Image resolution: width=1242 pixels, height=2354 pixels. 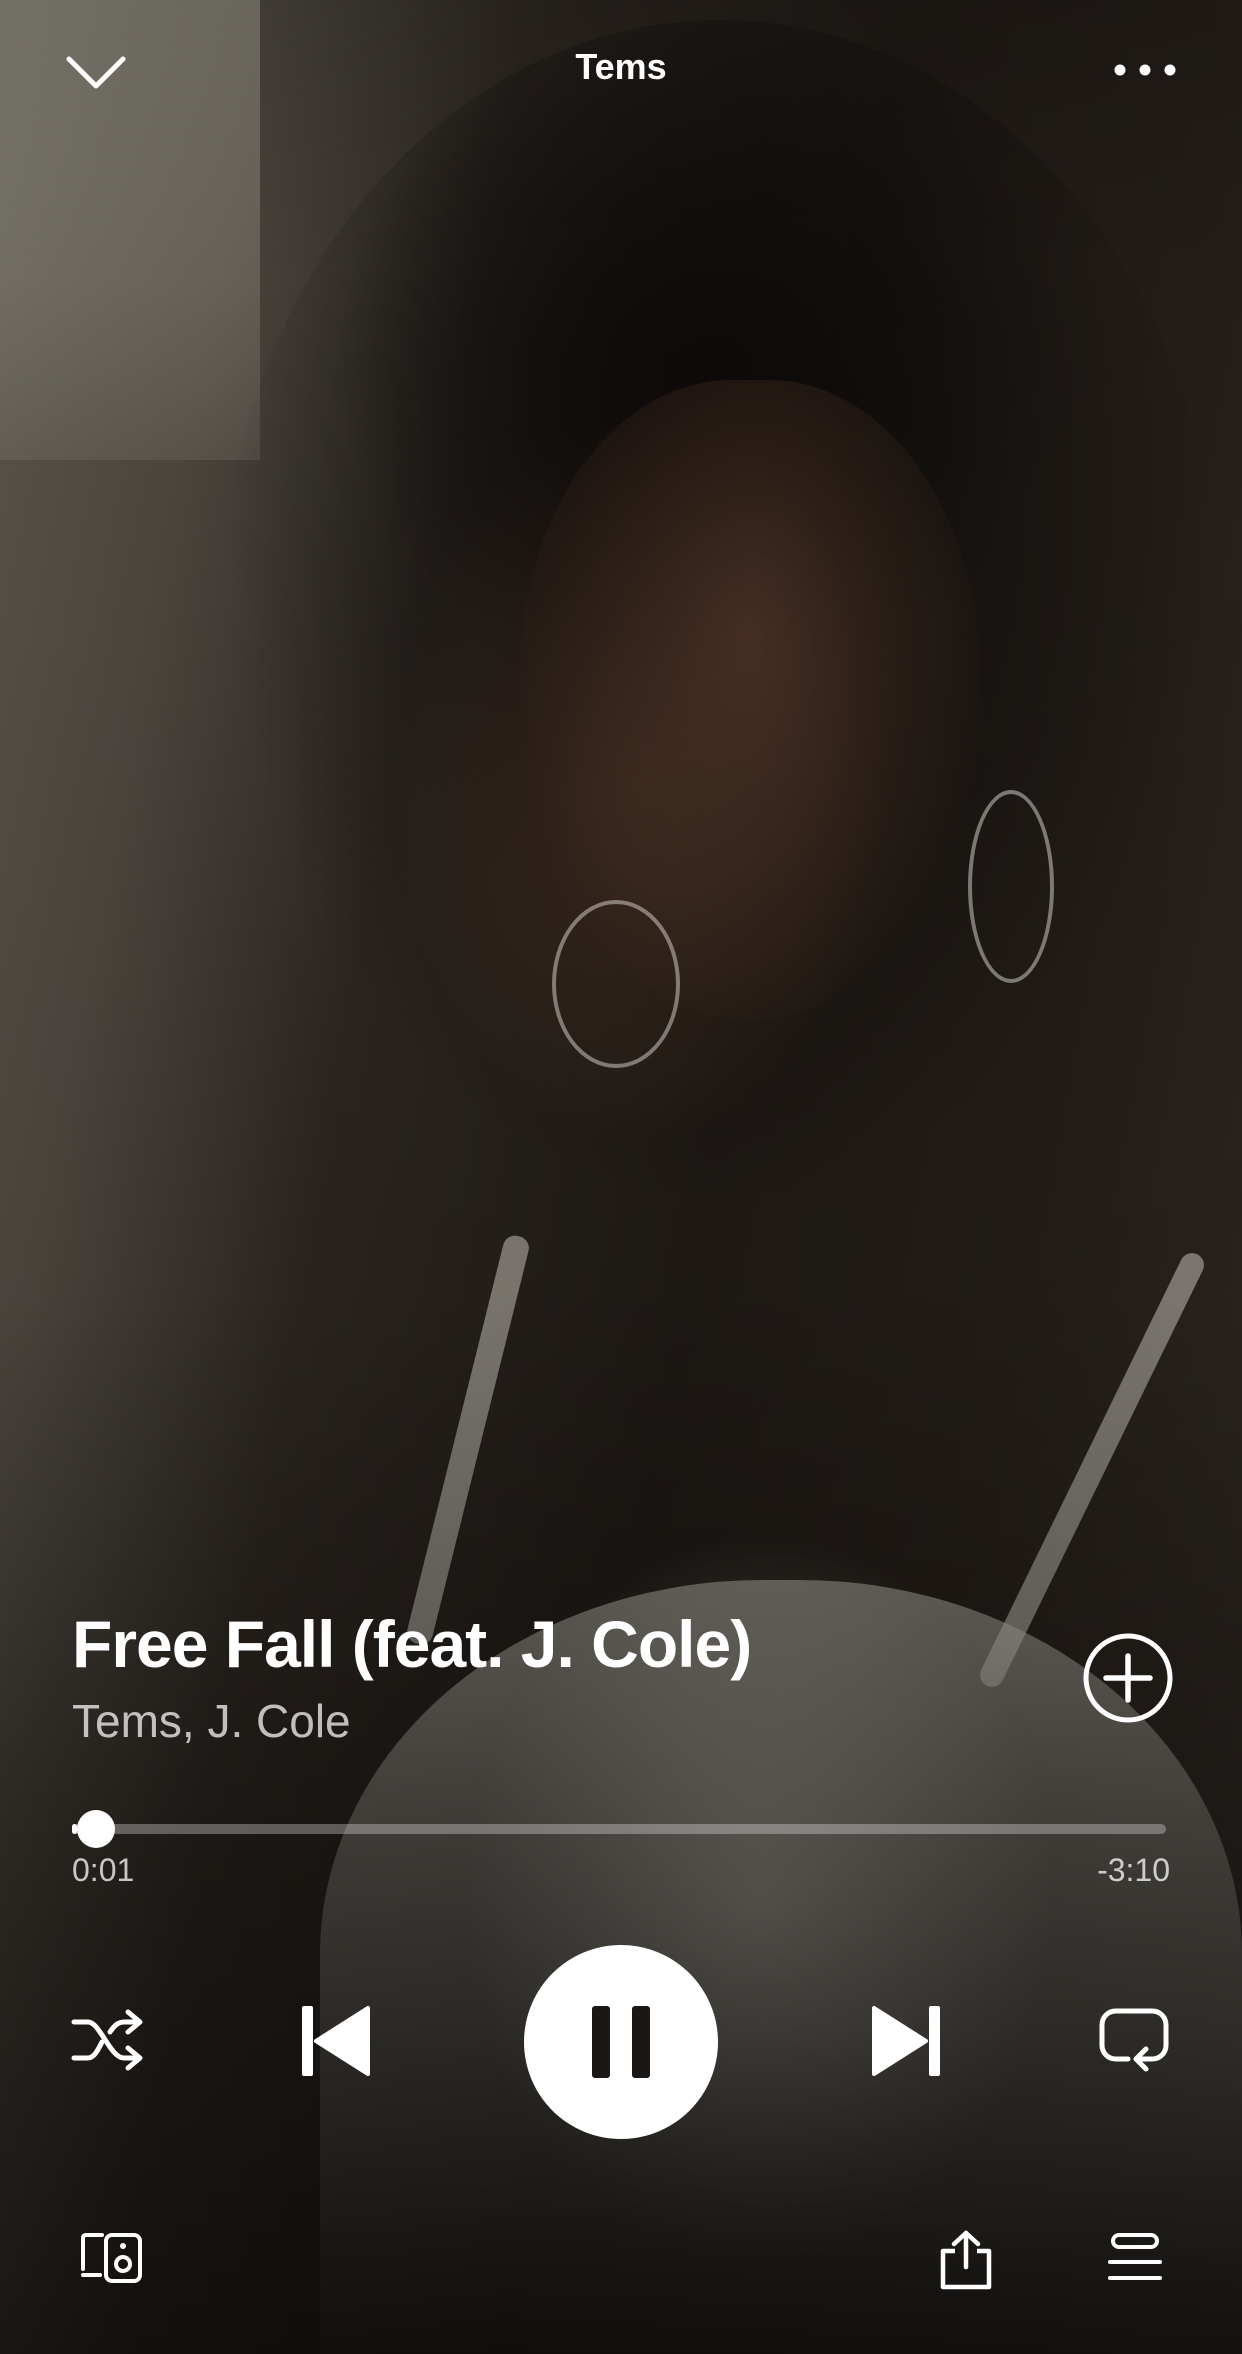 I want to click on queue-icon, so click(x=1135, y=2256).